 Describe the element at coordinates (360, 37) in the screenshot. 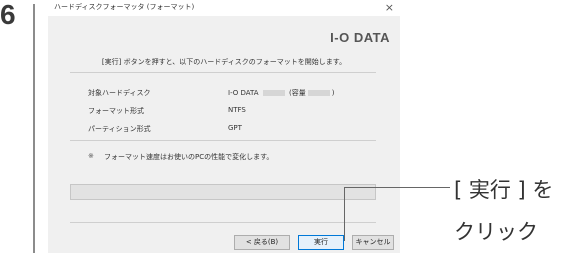

I see `brand-logo: I-O DATA` at that location.